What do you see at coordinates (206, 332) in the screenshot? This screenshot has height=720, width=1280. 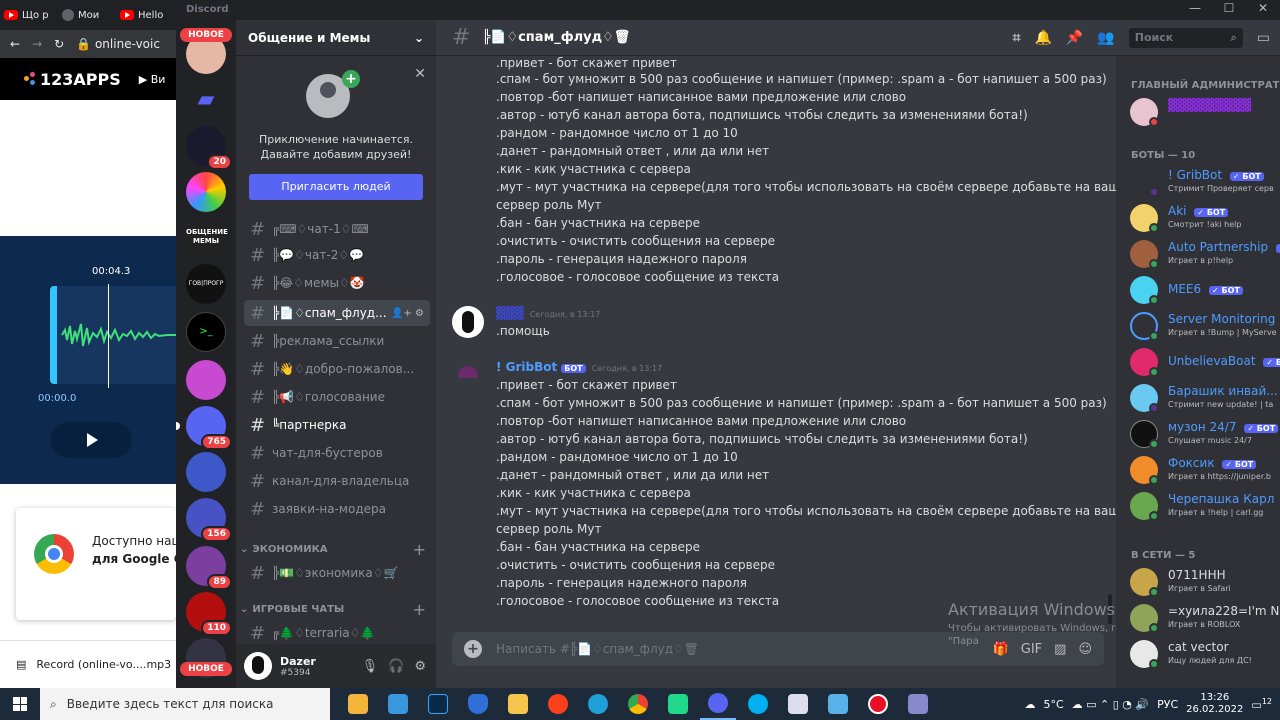 I see `server-icon: >_` at bounding box center [206, 332].